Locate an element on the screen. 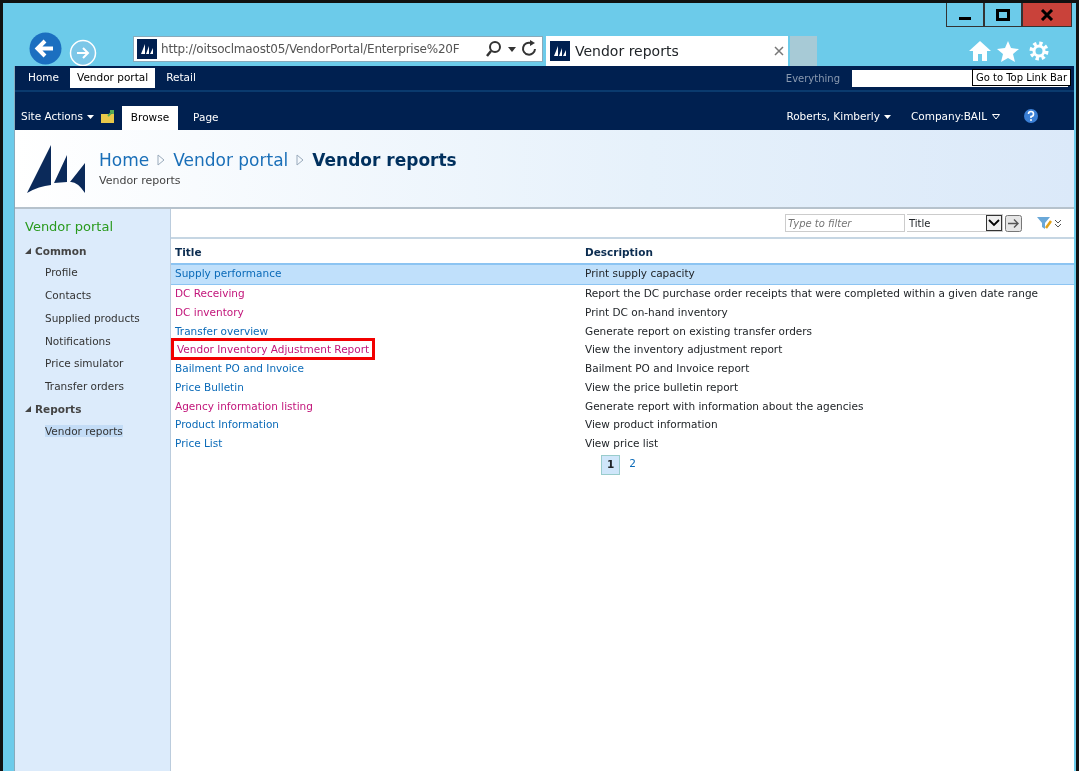 This screenshot has height=771, width=1079. report-description: Generate report with information about the agencies is located at coordinates (724, 406).